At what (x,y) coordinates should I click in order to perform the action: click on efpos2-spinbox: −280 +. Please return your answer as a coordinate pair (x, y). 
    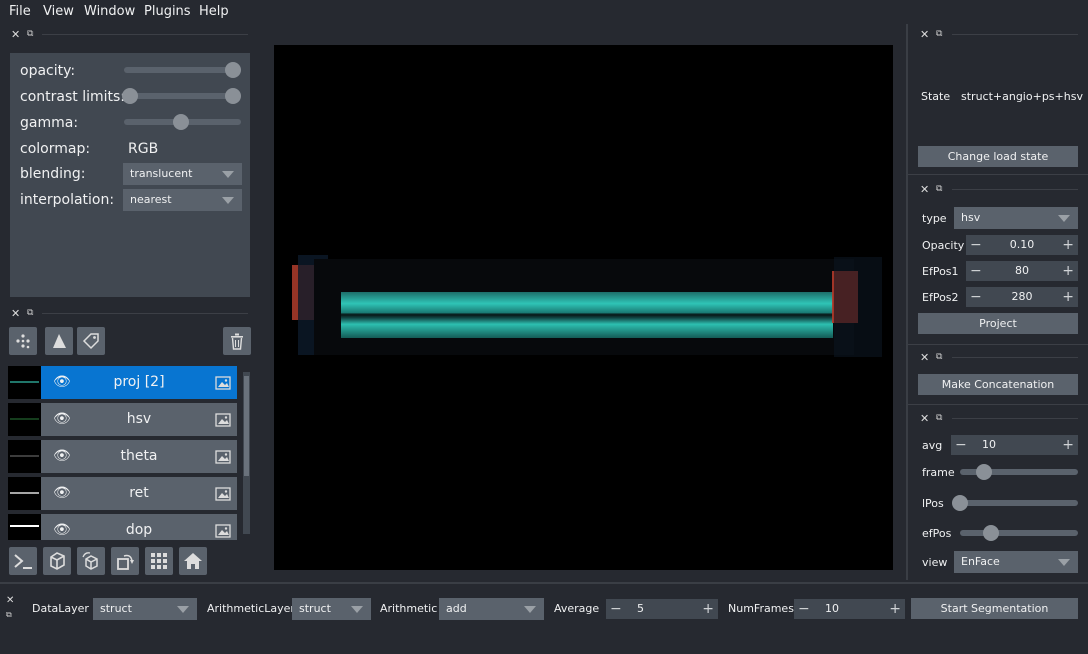
    Looking at the image, I should click on (1022, 297).